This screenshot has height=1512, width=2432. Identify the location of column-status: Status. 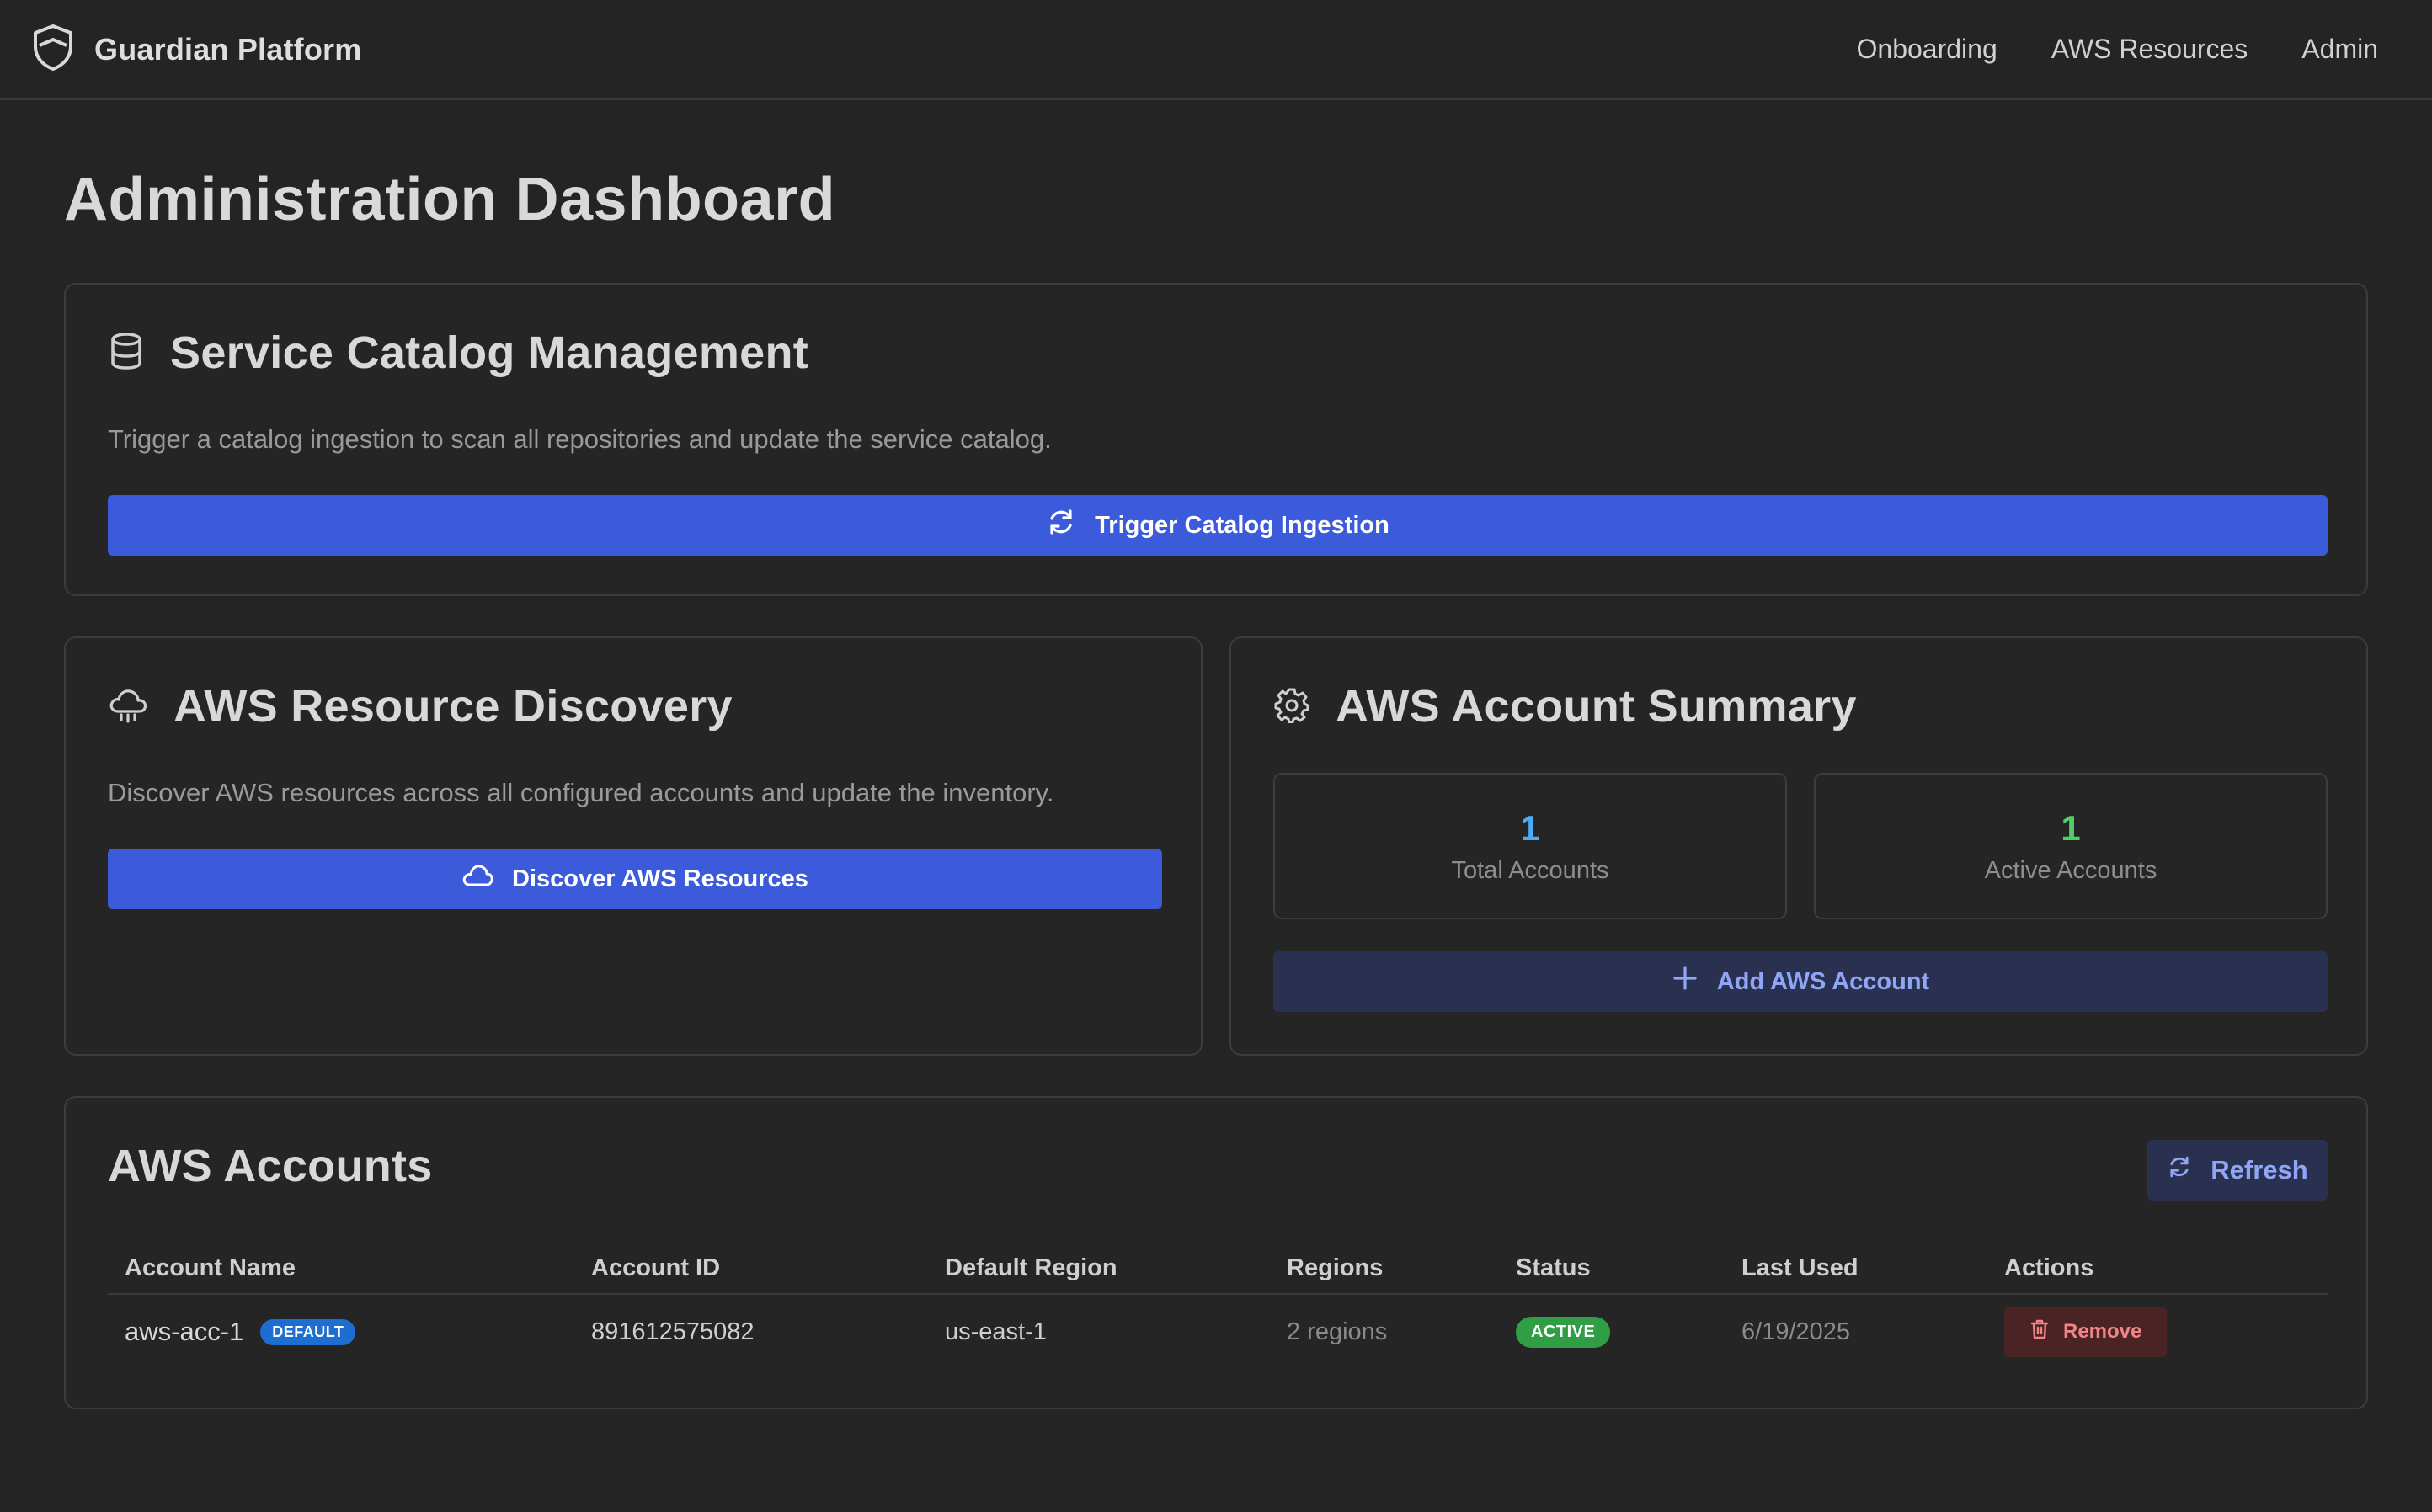
(1553, 1267).